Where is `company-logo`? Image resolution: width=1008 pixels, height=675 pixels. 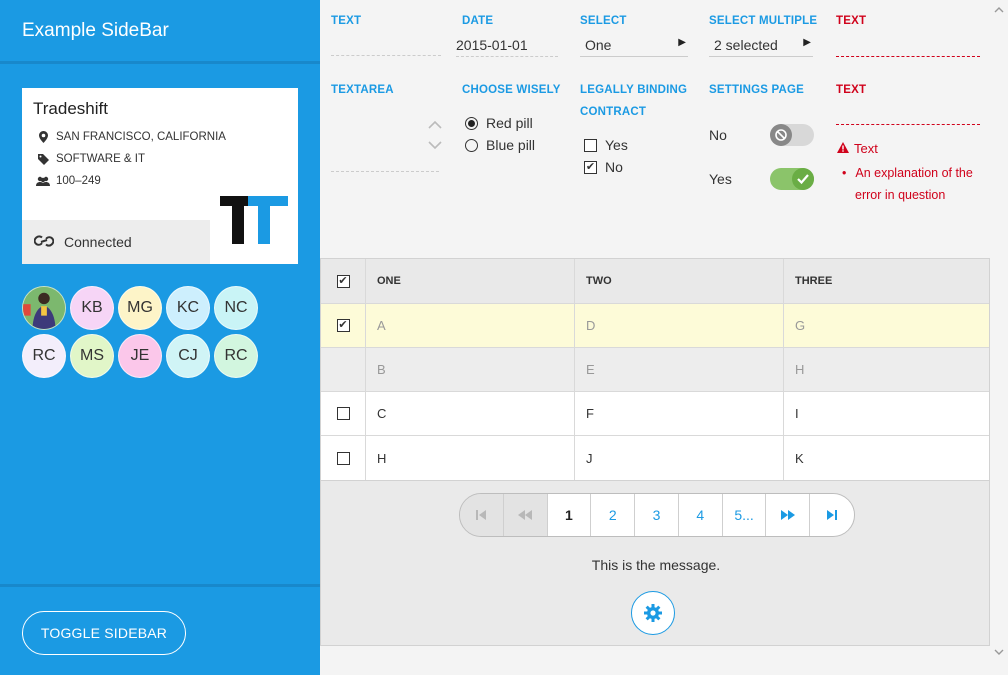
company-logo is located at coordinates (254, 220).